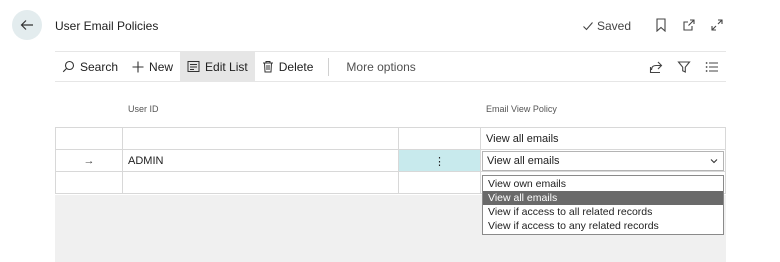  I want to click on column-header-user-id: User ID, so click(143, 109).